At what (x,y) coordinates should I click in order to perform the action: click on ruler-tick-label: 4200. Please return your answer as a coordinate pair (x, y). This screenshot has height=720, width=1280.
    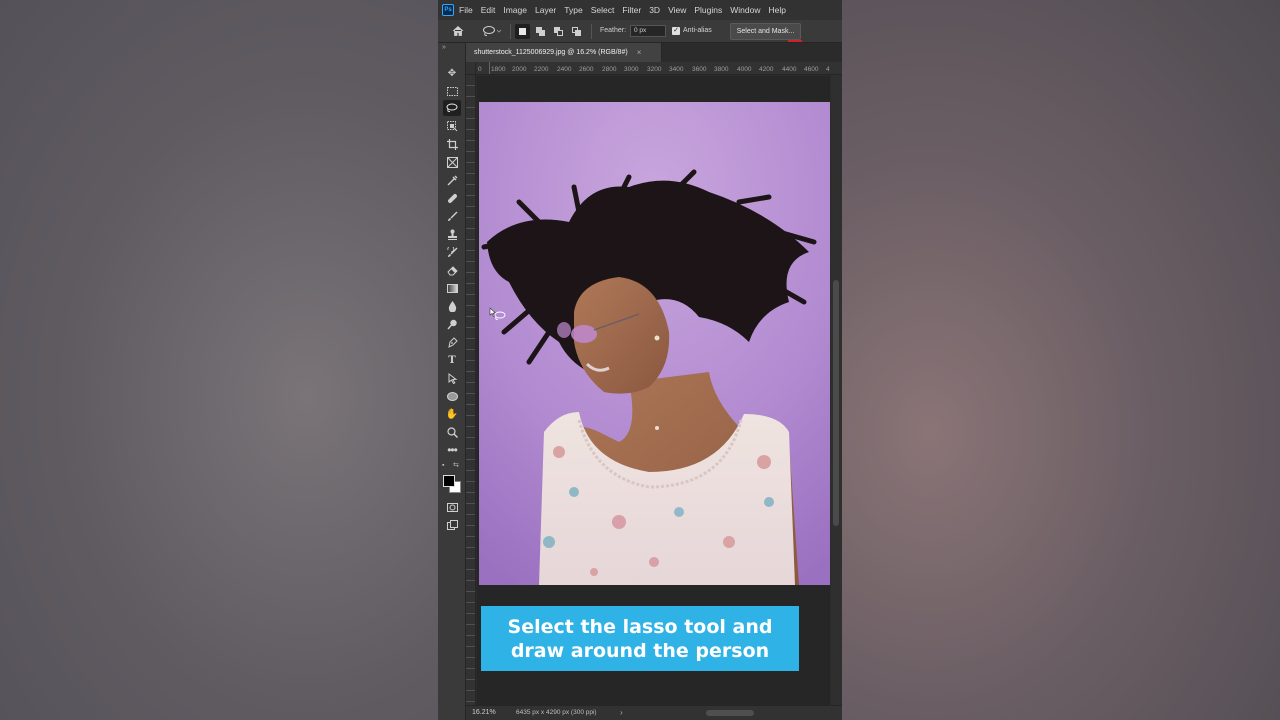
    Looking at the image, I should click on (766, 69).